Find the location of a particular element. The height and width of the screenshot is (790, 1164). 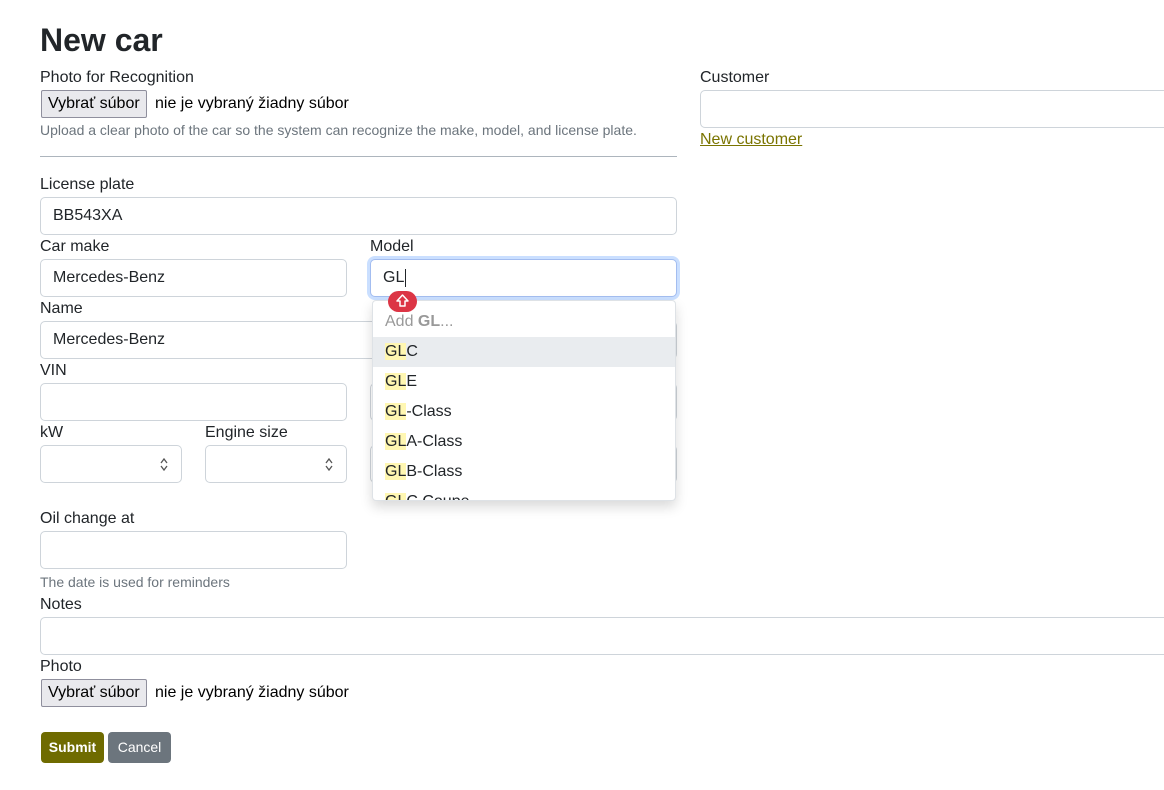

oil-change-input is located at coordinates (193, 550).